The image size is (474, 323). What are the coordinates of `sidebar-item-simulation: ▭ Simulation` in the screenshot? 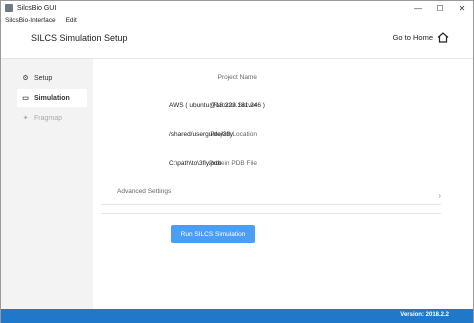 It's located at (52, 98).